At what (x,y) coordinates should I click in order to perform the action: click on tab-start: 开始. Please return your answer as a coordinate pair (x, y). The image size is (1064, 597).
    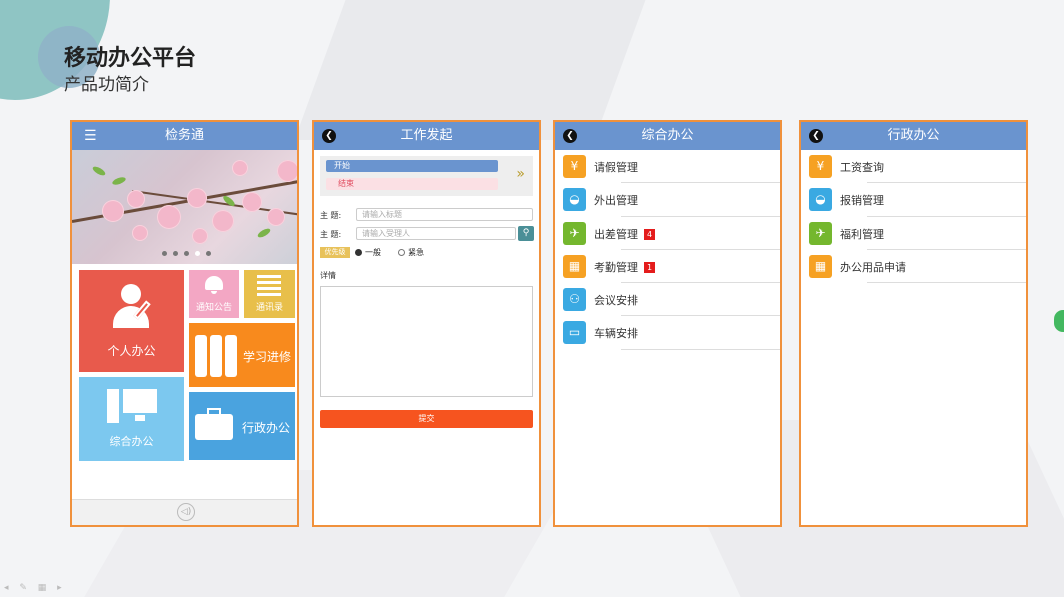
    Looking at the image, I should click on (412, 166).